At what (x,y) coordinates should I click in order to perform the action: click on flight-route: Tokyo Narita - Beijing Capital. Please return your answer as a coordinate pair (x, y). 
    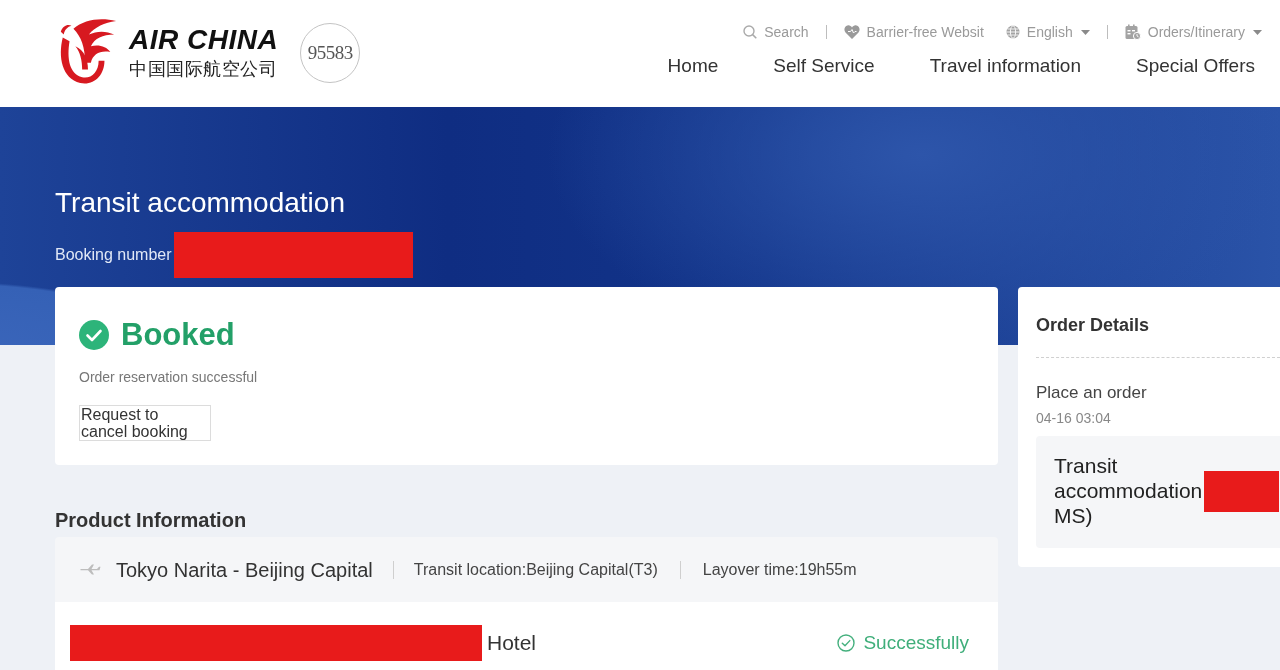
    Looking at the image, I should click on (244, 569).